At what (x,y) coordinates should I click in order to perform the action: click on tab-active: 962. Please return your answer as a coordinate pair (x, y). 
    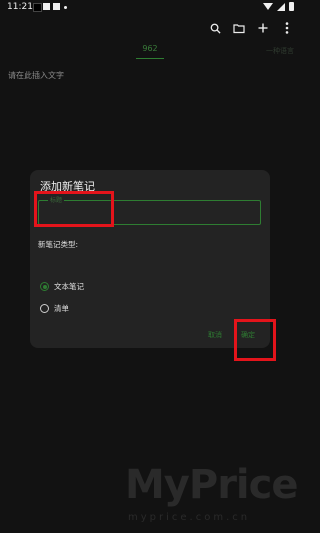
    Looking at the image, I should click on (150, 48).